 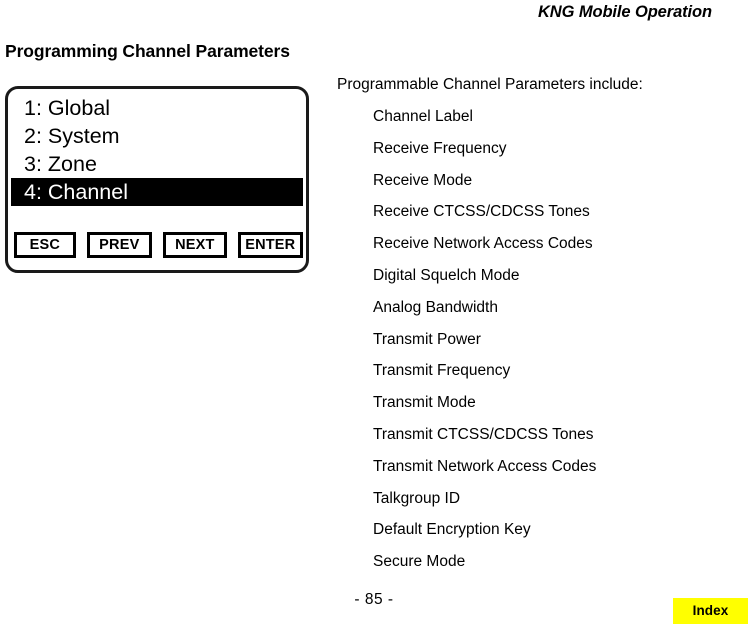 What do you see at coordinates (374, 599) in the screenshot?
I see `page-number: - 85 -` at bounding box center [374, 599].